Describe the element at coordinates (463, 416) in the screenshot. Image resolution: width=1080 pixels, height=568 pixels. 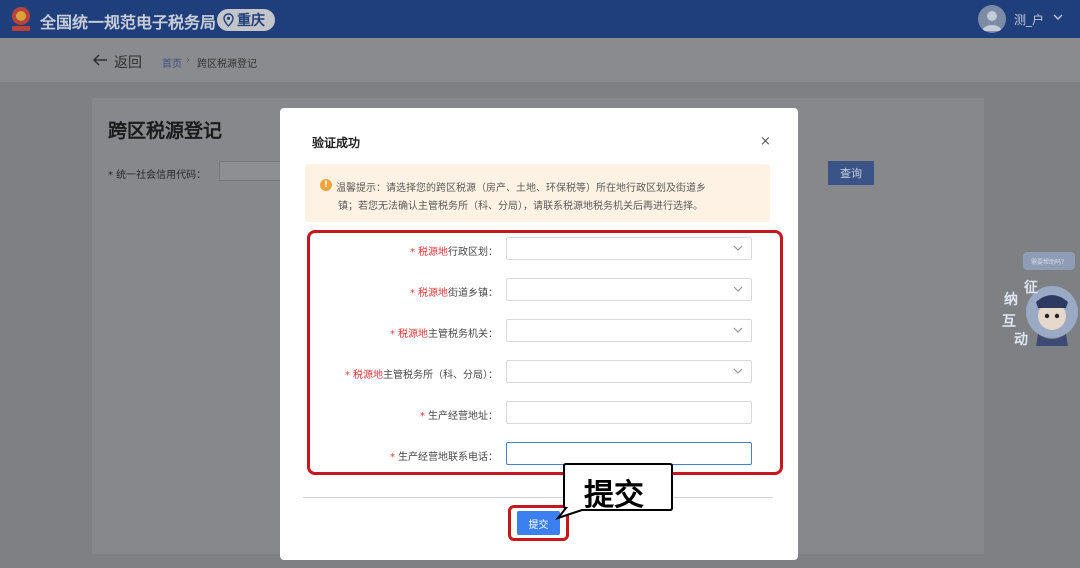
I see `field-label-text: 生产经营地址：` at that location.